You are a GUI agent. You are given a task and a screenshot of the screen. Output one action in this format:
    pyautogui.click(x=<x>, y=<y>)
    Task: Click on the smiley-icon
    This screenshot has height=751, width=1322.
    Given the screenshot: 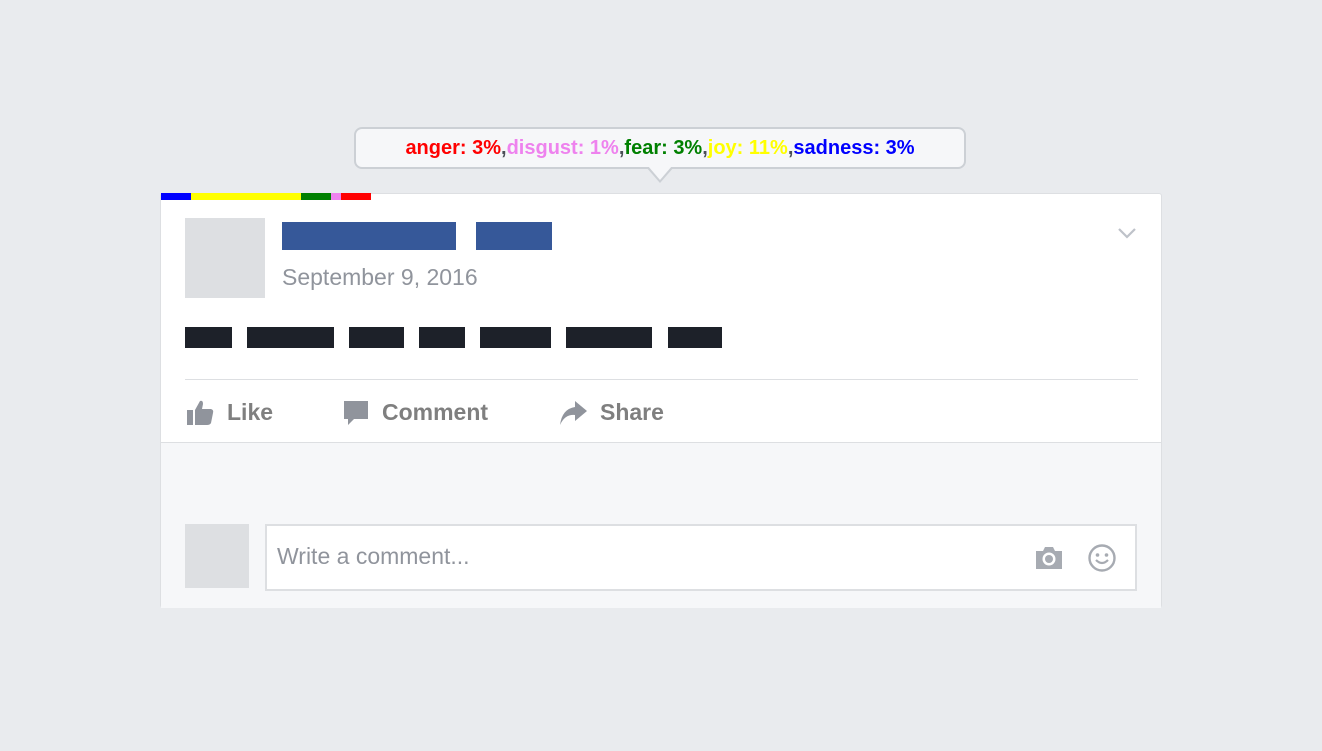 What is the action you would take?
    pyautogui.click(x=1102, y=558)
    